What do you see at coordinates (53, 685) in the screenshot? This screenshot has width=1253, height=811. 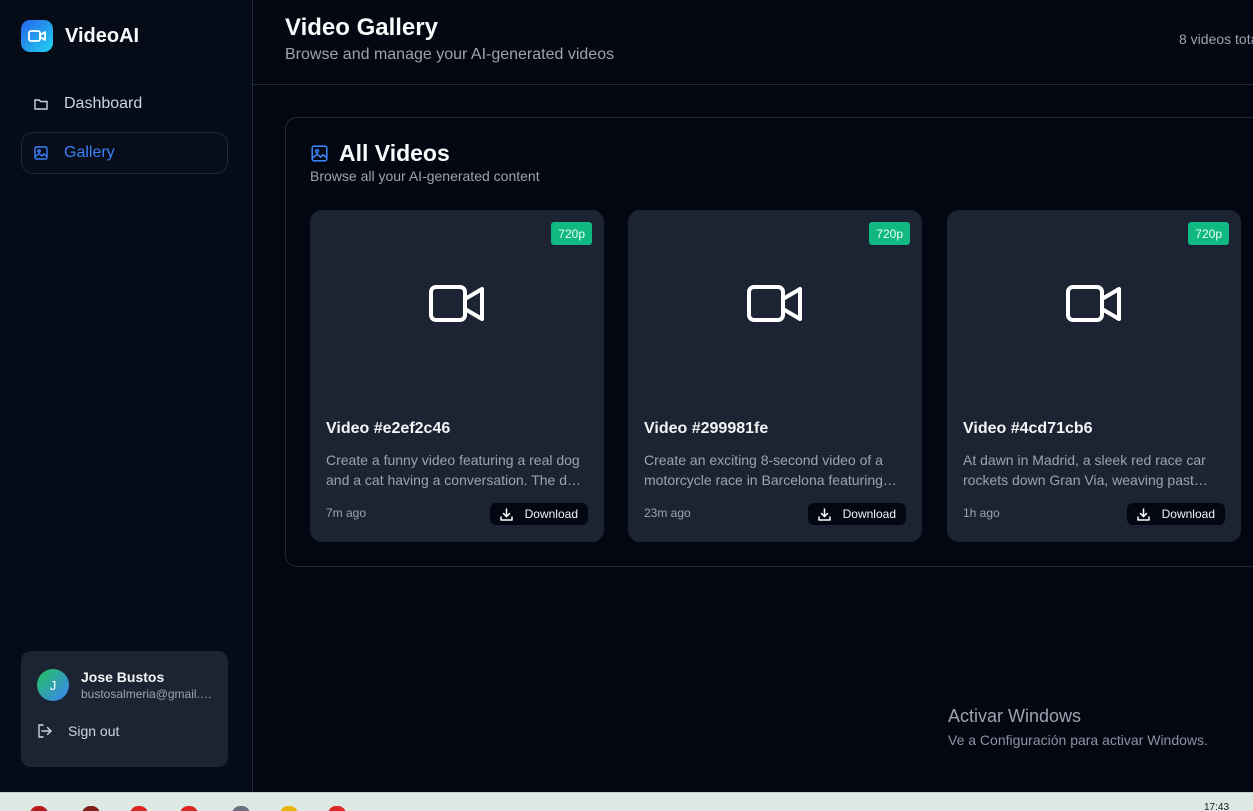 I see `avatar: J` at bounding box center [53, 685].